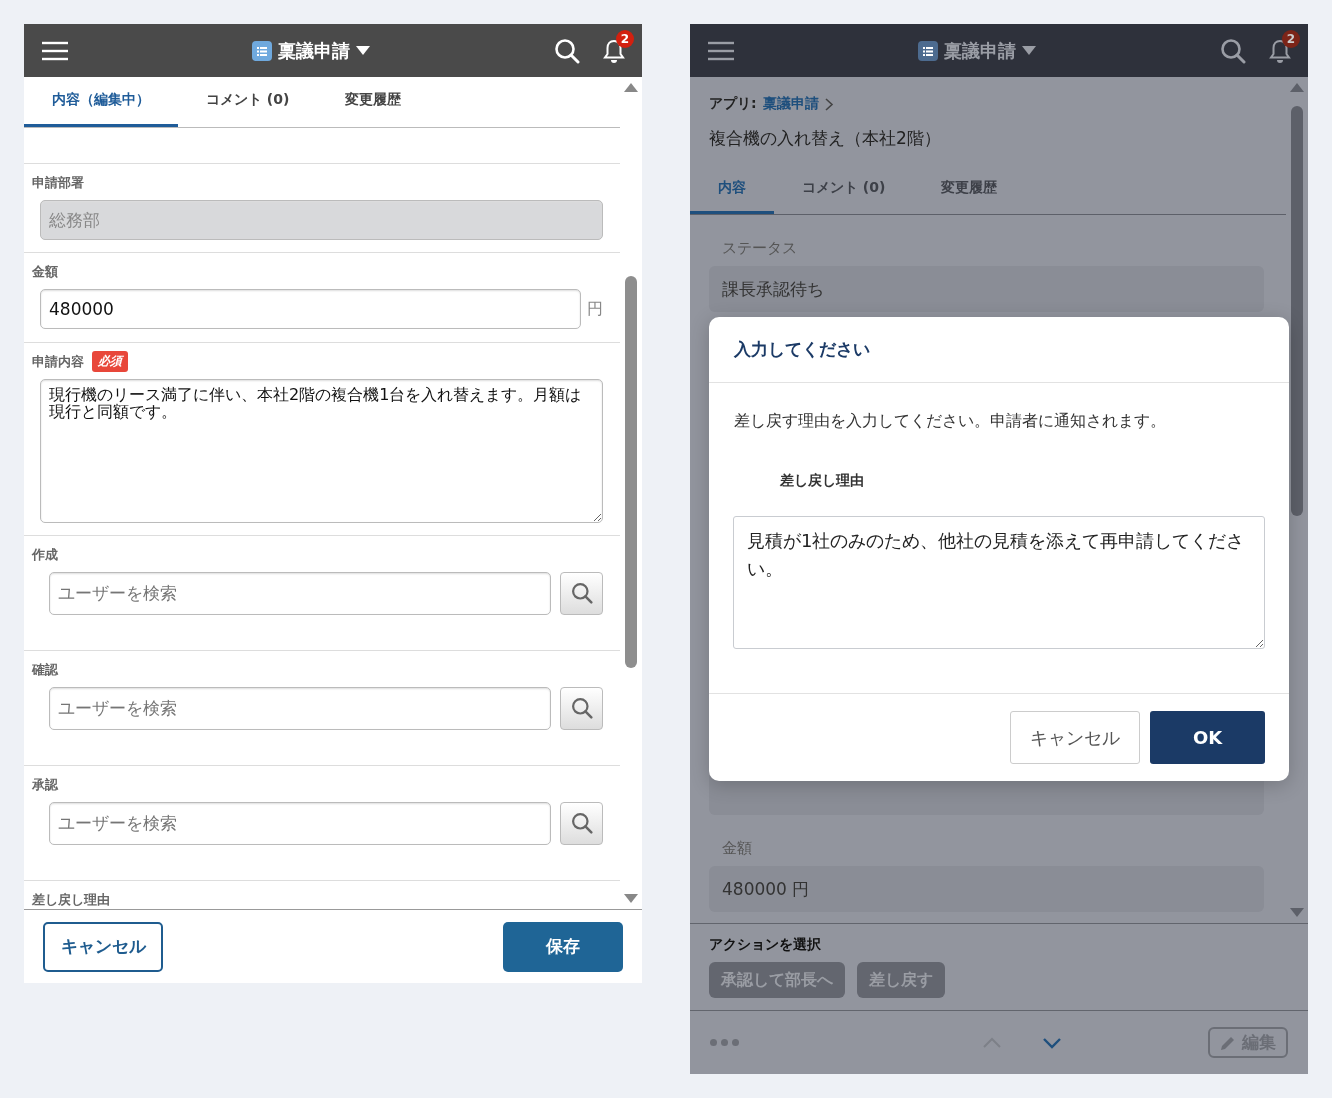 The image size is (1332, 1098). I want to click on amount-field: 480000, so click(310, 309).